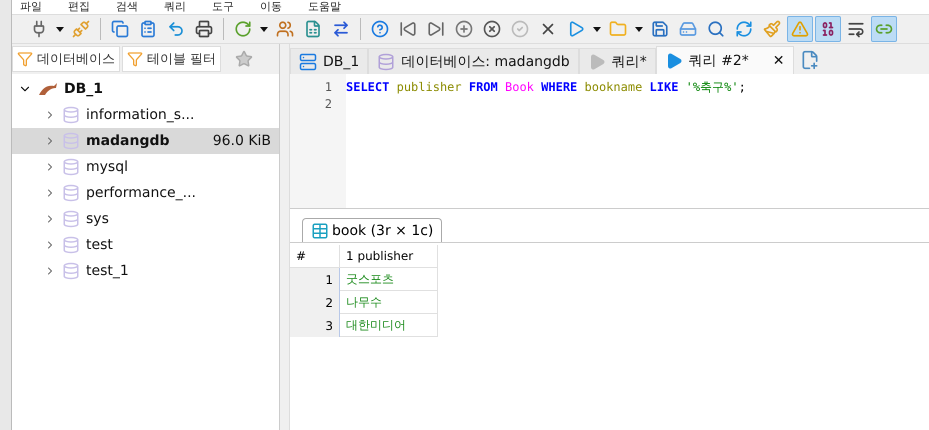  What do you see at coordinates (145, 89) in the screenshot?
I see `tree-item: DB_1` at bounding box center [145, 89].